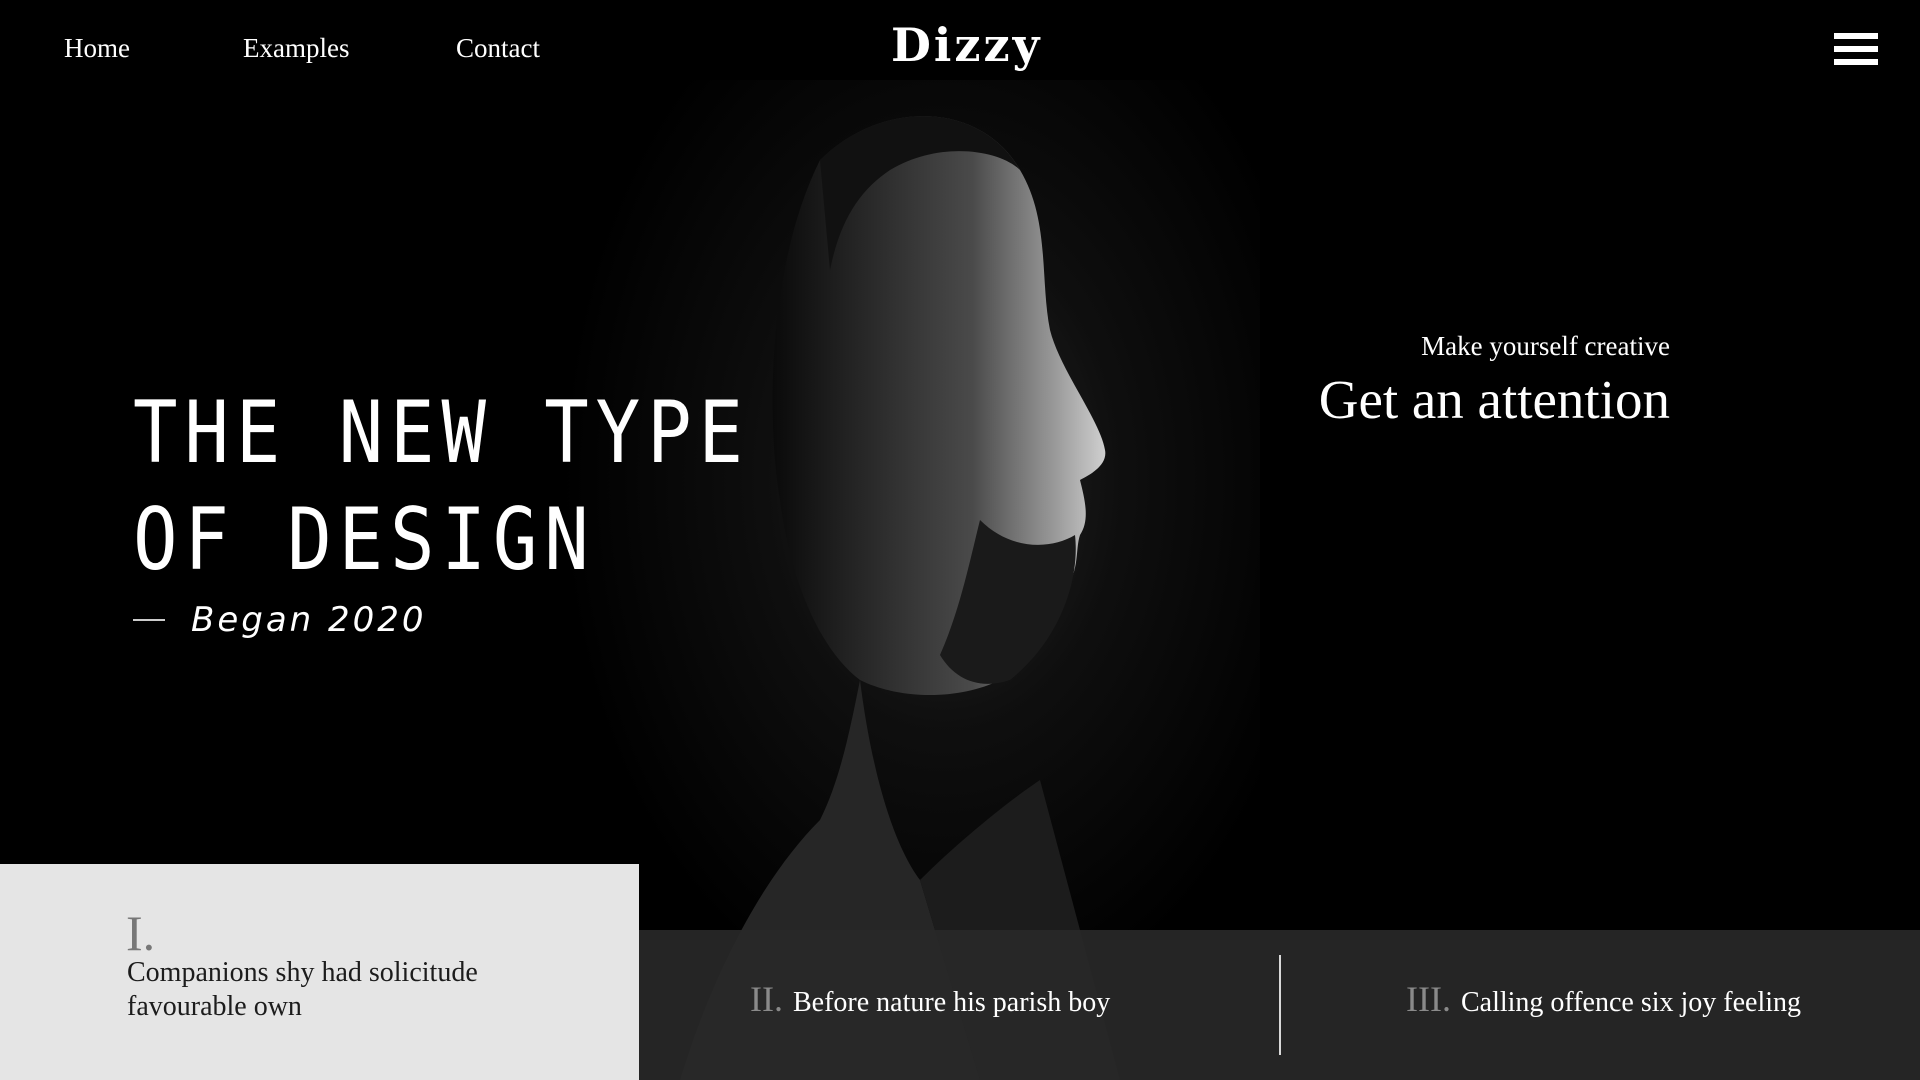 The image size is (1920, 1080). Describe the element at coordinates (966, 45) in the screenshot. I see `brand-logo: Dizzy` at that location.